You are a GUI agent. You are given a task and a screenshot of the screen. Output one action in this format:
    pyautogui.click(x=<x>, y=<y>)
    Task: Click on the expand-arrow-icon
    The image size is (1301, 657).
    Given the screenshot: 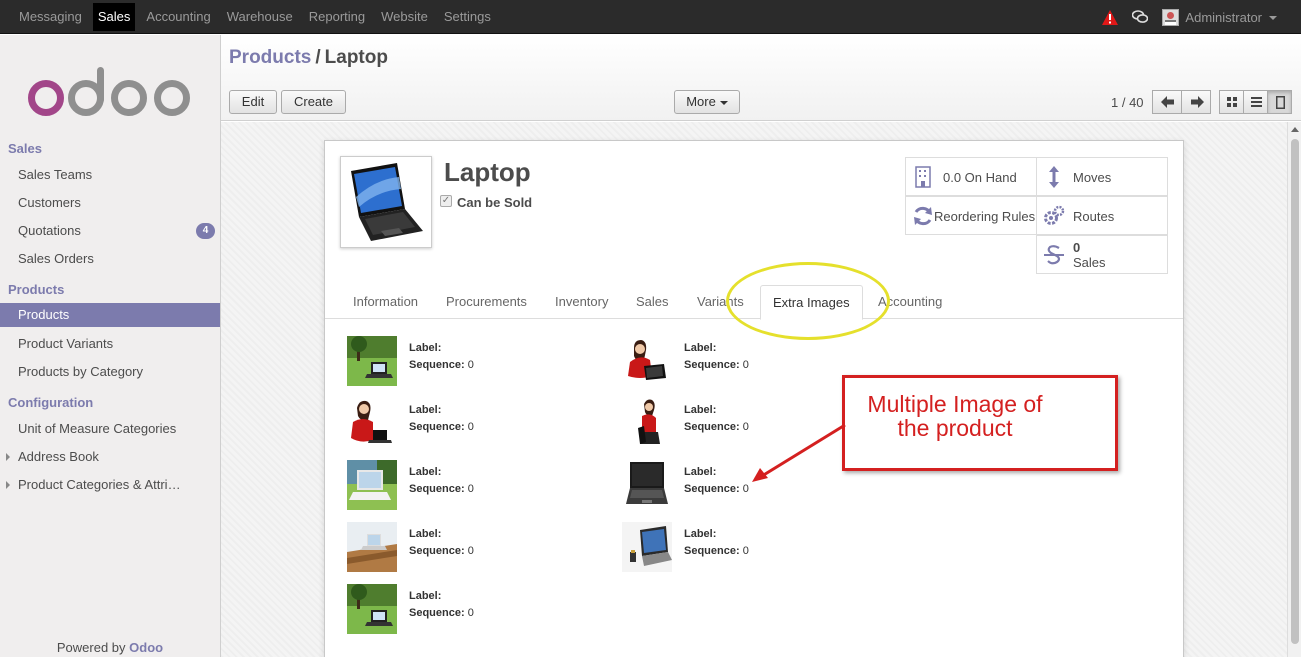 What is the action you would take?
    pyautogui.click(x=8, y=485)
    